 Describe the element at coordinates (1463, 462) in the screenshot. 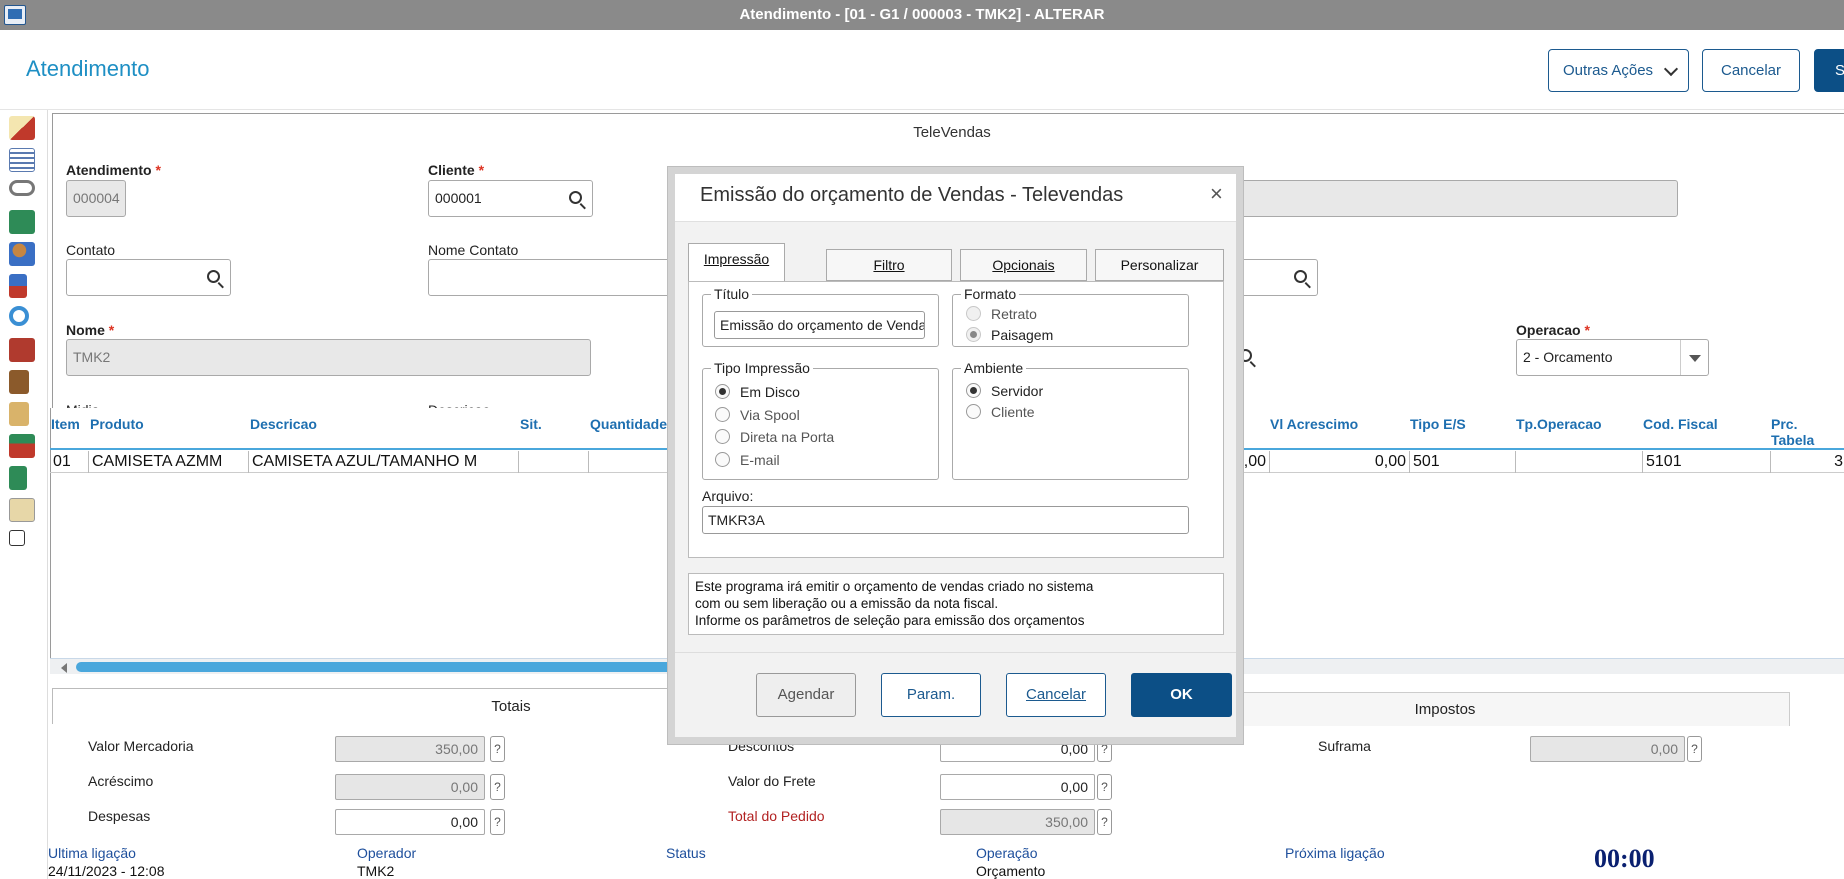

I see `cell-tipo-es: 501` at that location.